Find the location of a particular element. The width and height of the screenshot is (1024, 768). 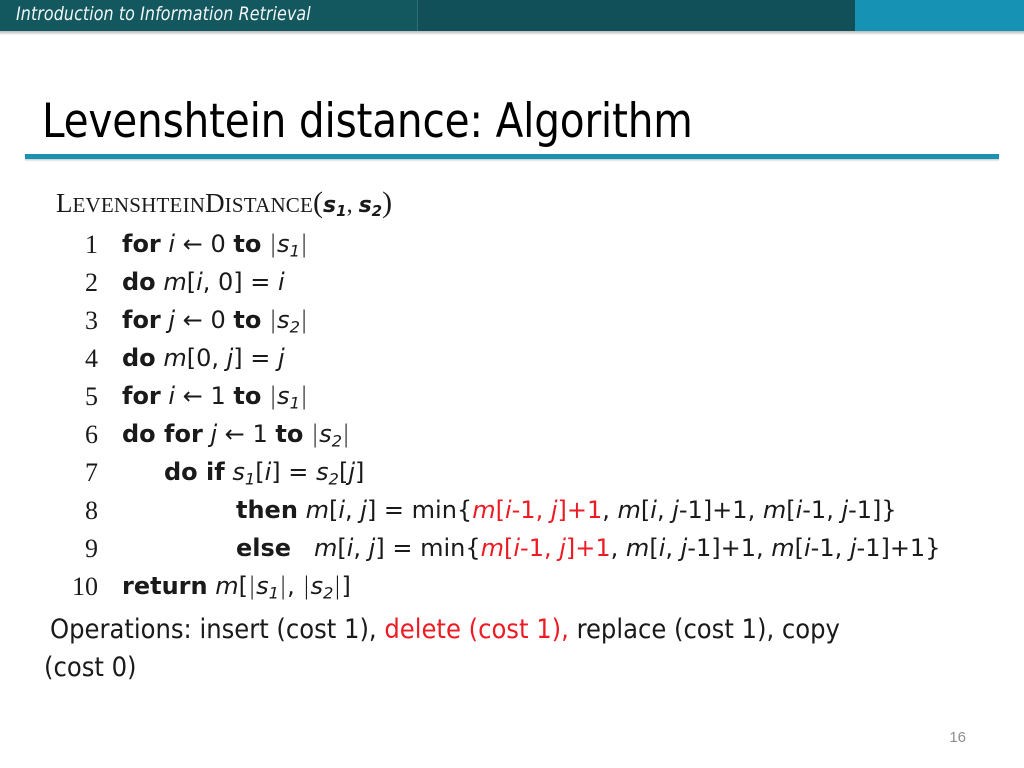

sig-arg-s1: s1 is located at coordinates (335, 207).